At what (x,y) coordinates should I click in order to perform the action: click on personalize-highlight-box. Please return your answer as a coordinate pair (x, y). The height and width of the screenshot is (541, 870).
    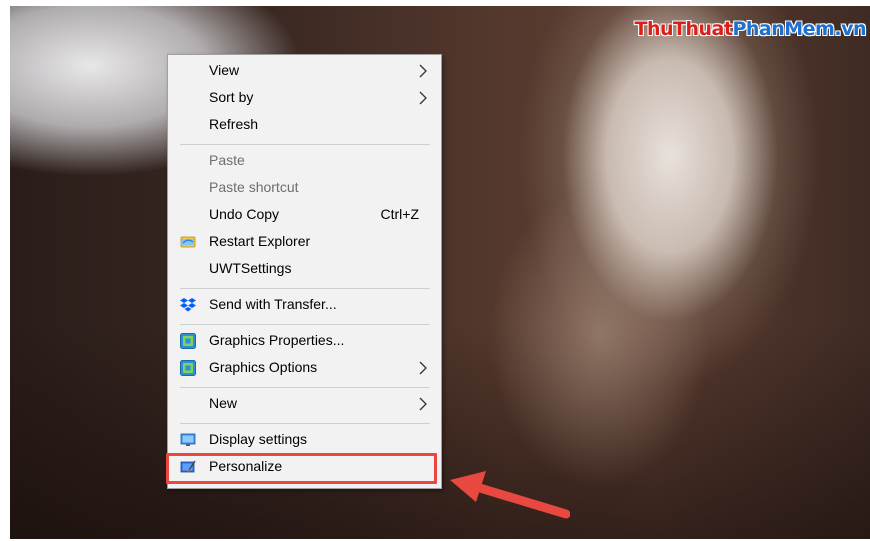
    Looking at the image, I should click on (301, 468).